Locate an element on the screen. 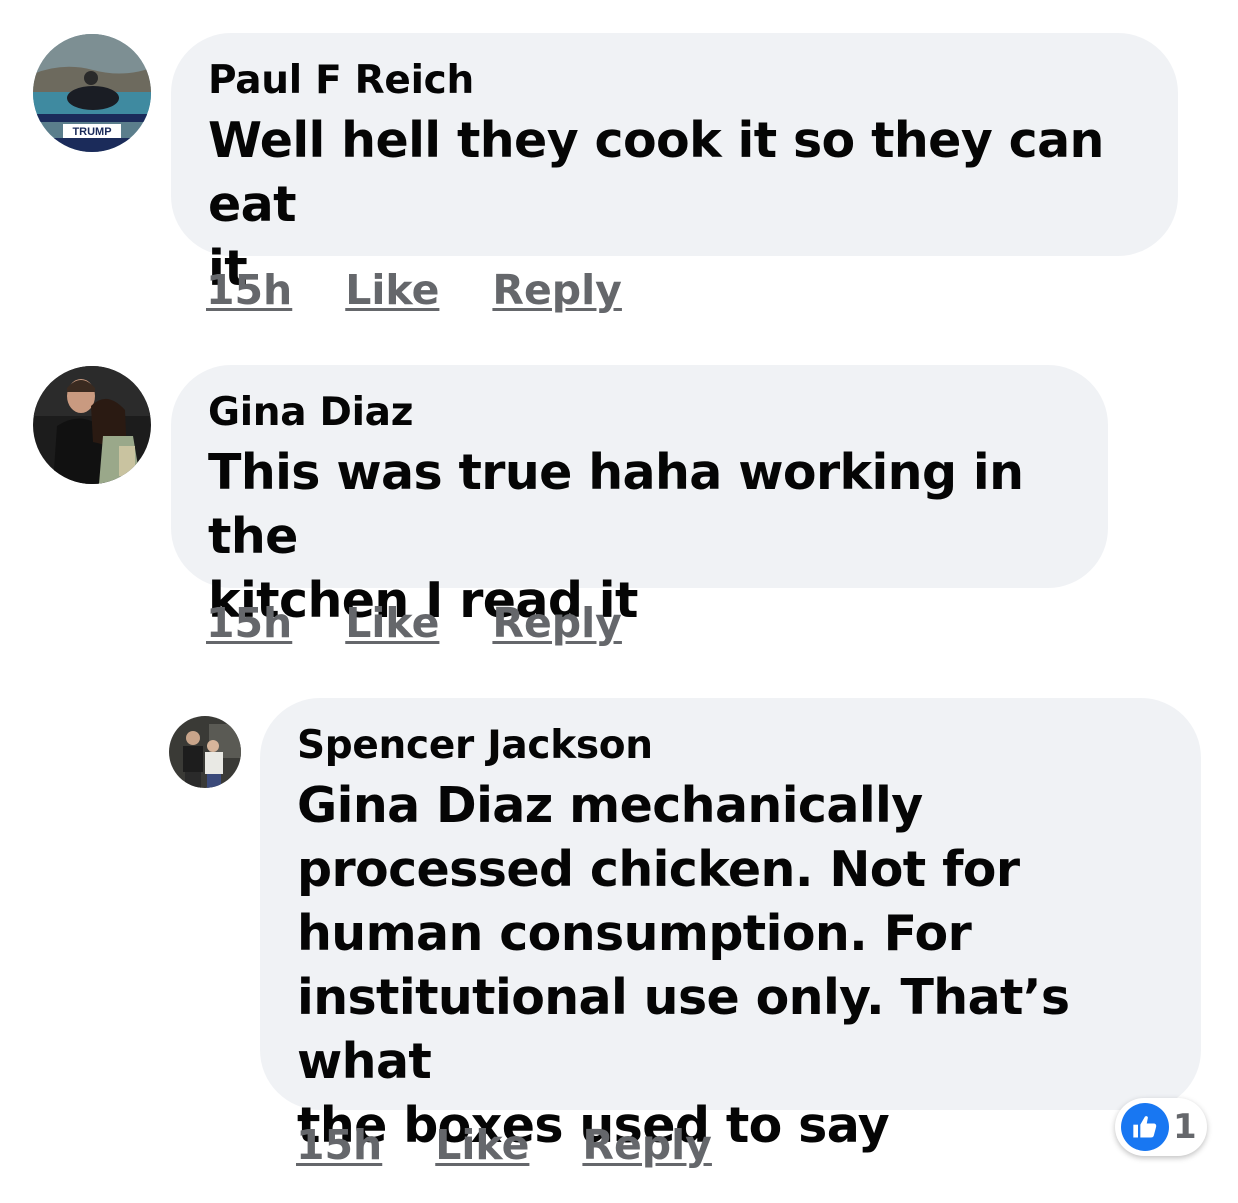  comment-text-line: mechanically is located at coordinates (737, 805).